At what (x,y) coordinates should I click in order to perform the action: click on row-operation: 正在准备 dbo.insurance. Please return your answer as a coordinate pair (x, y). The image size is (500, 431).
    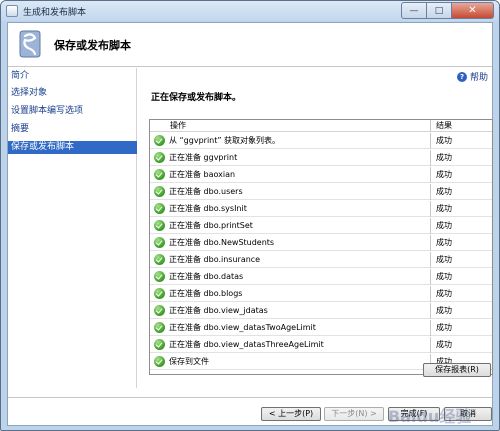
    Looking at the image, I should click on (215, 259).